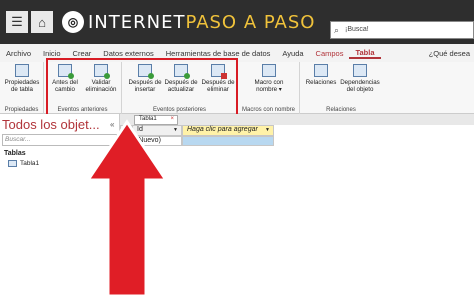  What do you see at coordinates (228, 130) in the screenshot?
I see `column-header-add: Haga clic para agregar ▼` at bounding box center [228, 130].